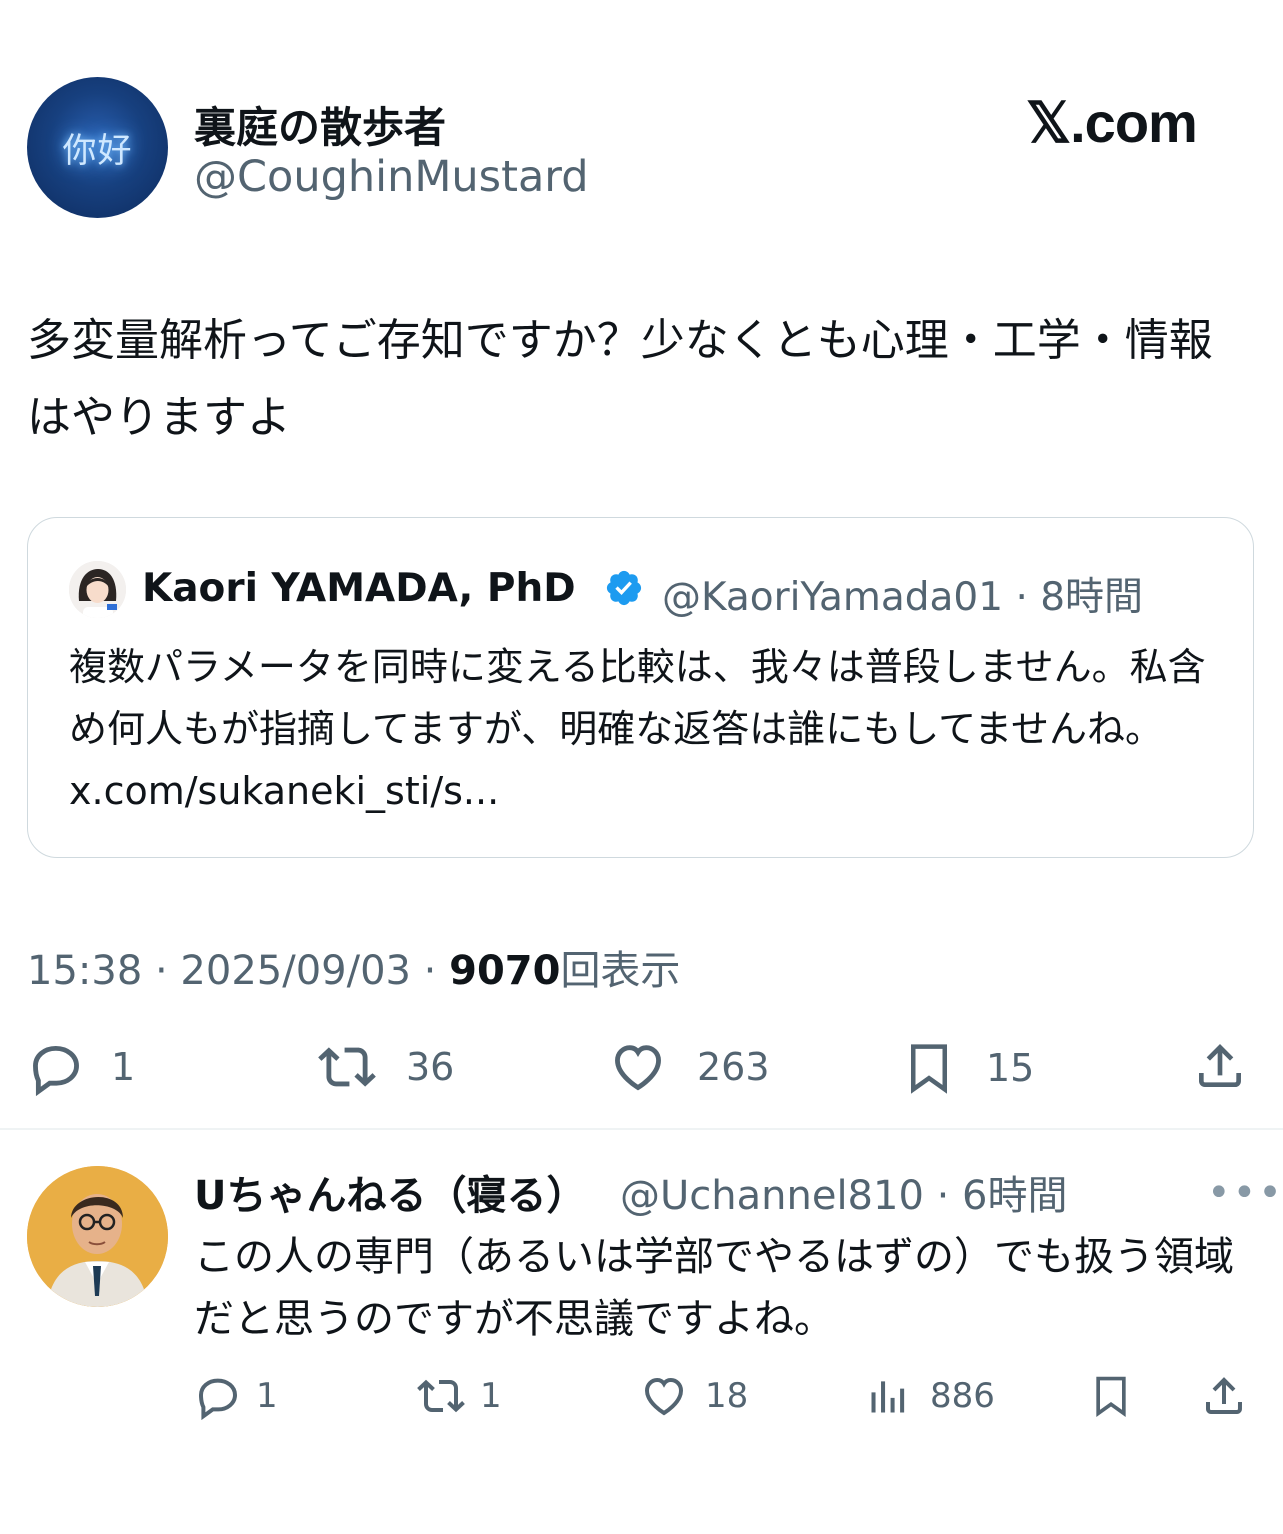  Describe the element at coordinates (693, 1396) in the screenshot. I see `reply-like-button: 18` at that location.